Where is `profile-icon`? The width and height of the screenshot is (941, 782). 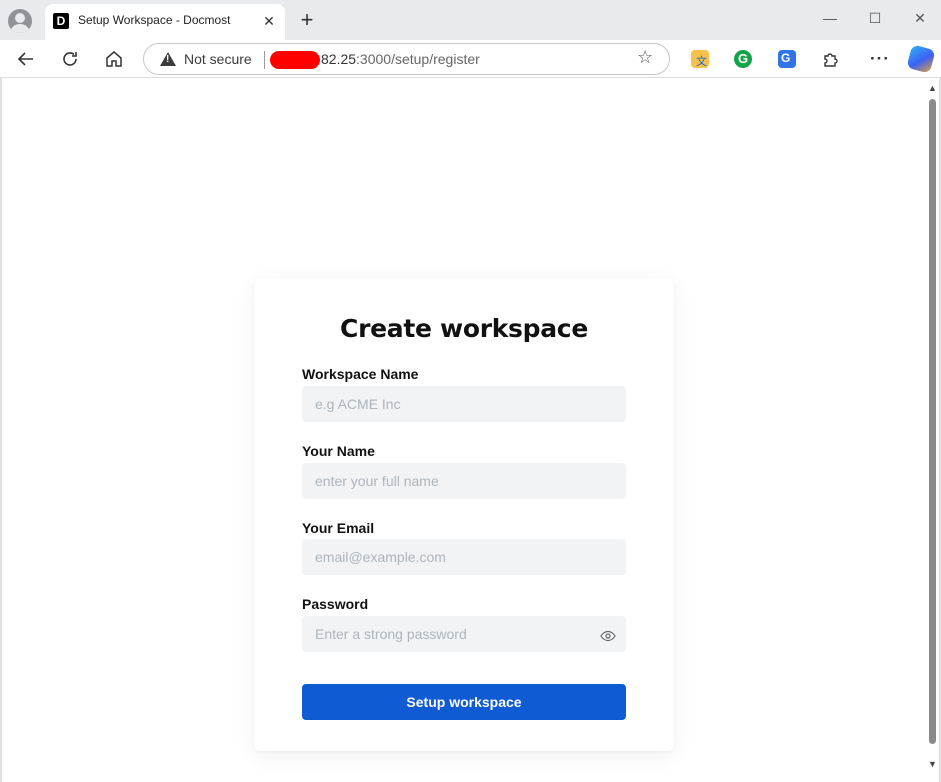 profile-icon is located at coordinates (20, 21).